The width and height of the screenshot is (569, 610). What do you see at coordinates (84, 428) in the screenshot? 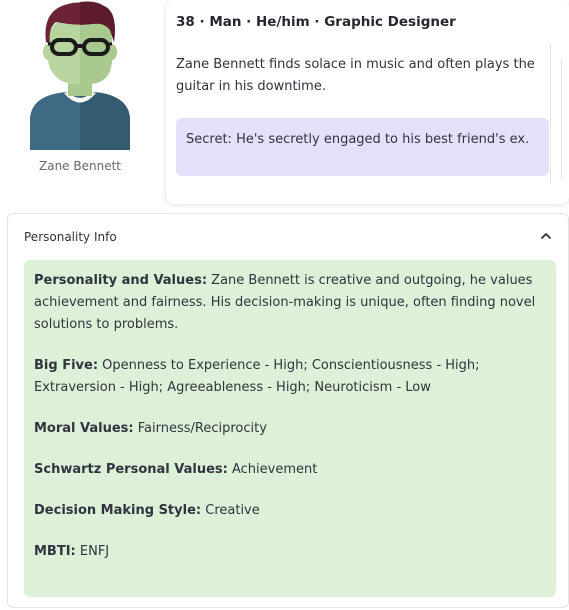
I see `item-label: Moral Values:` at bounding box center [84, 428].